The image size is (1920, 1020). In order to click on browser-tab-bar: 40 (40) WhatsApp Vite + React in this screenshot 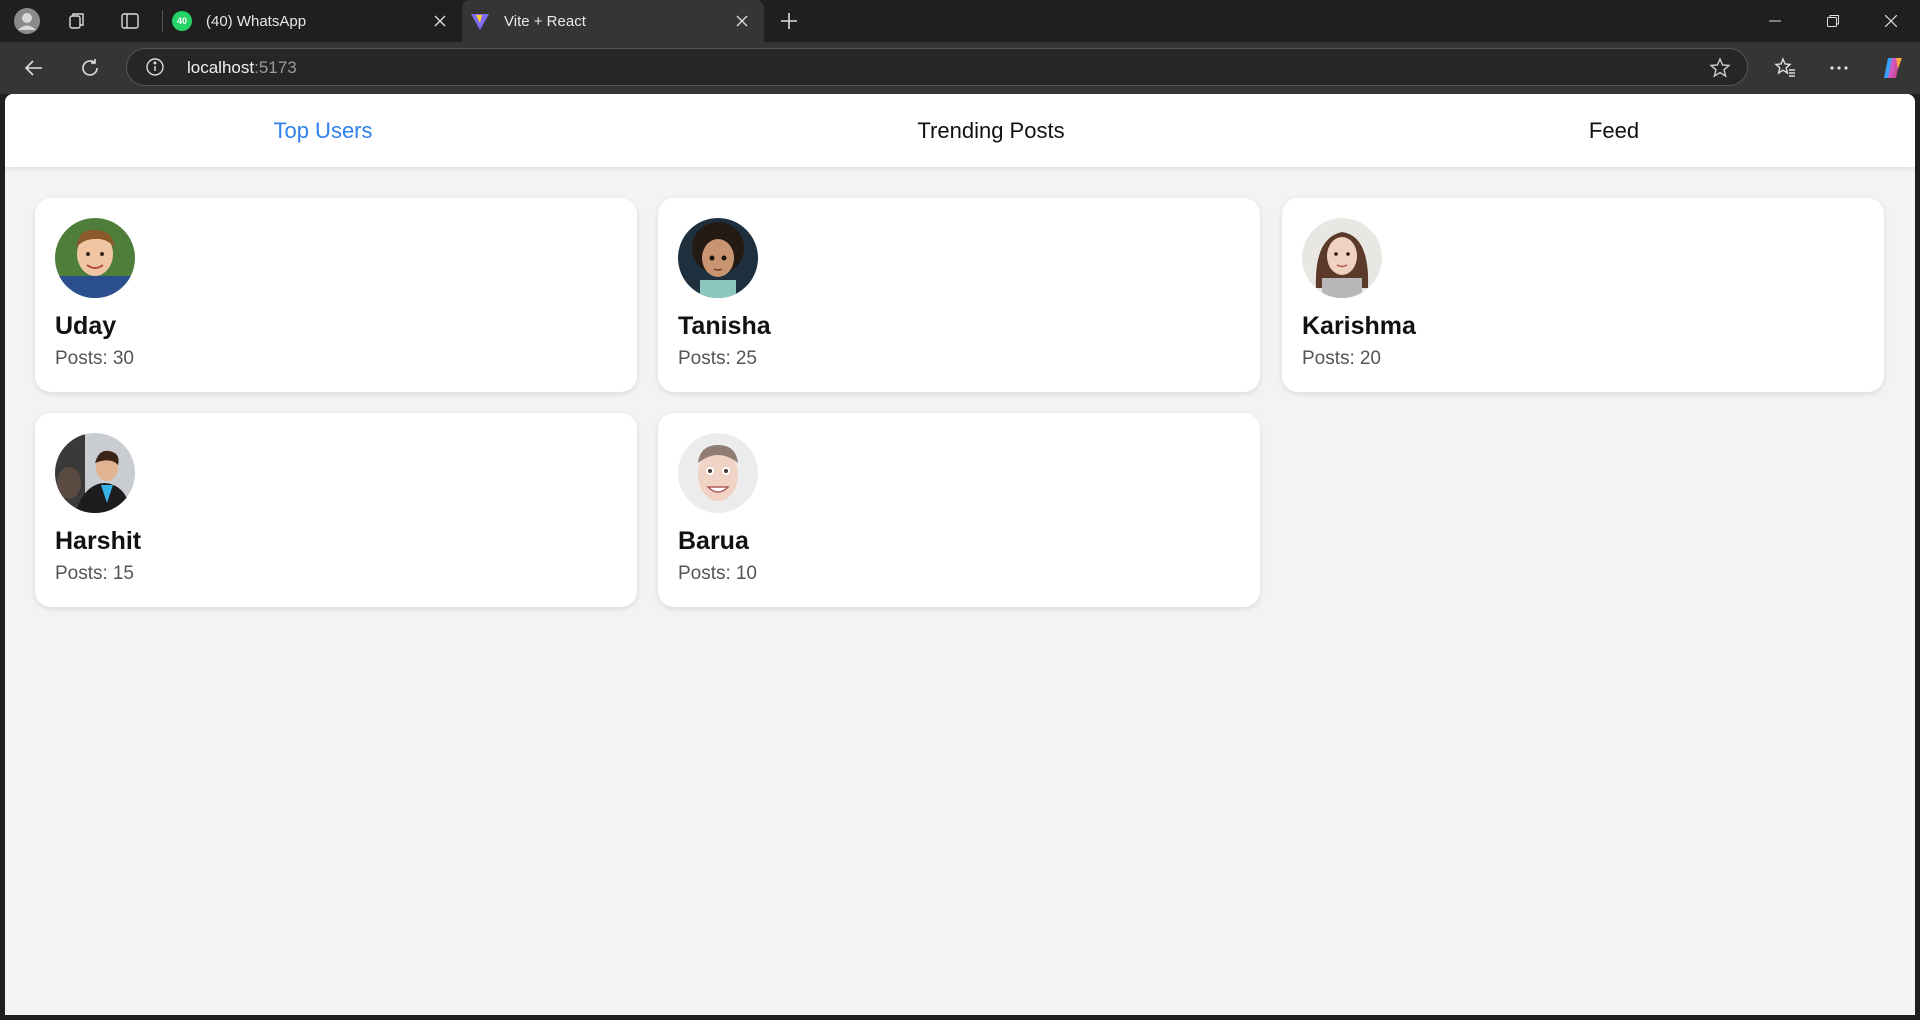, I will do `click(960, 21)`.